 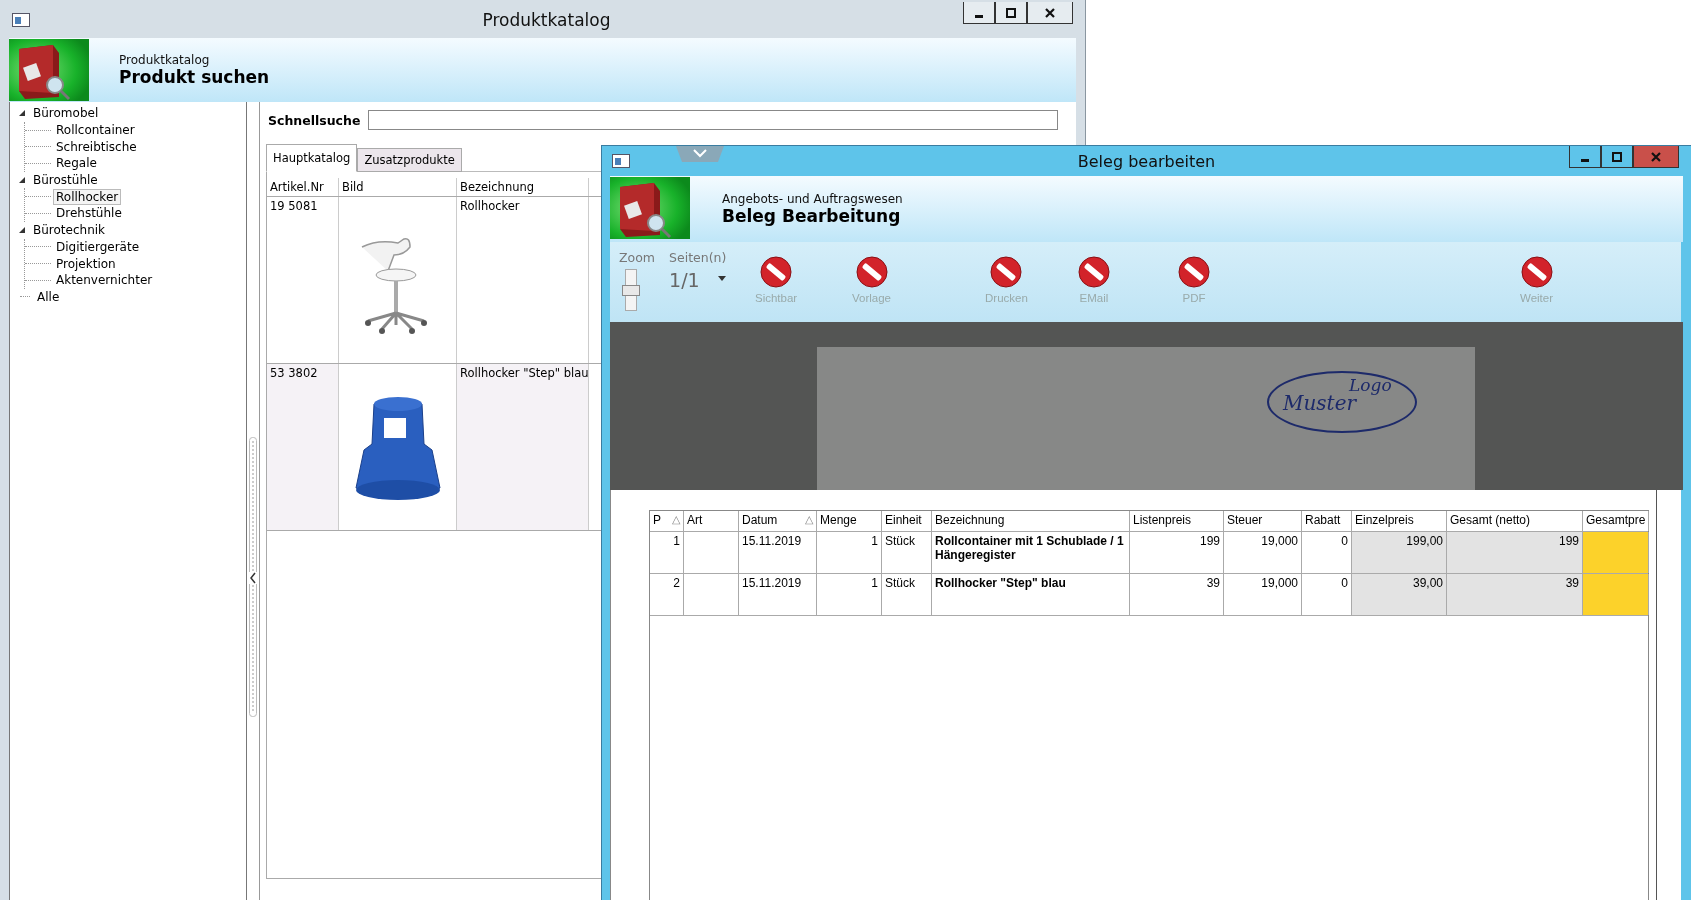 What do you see at coordinates (86, 263) in the screenshot?
I see `tree-item: Projektion` at bounding box center [86, 263].